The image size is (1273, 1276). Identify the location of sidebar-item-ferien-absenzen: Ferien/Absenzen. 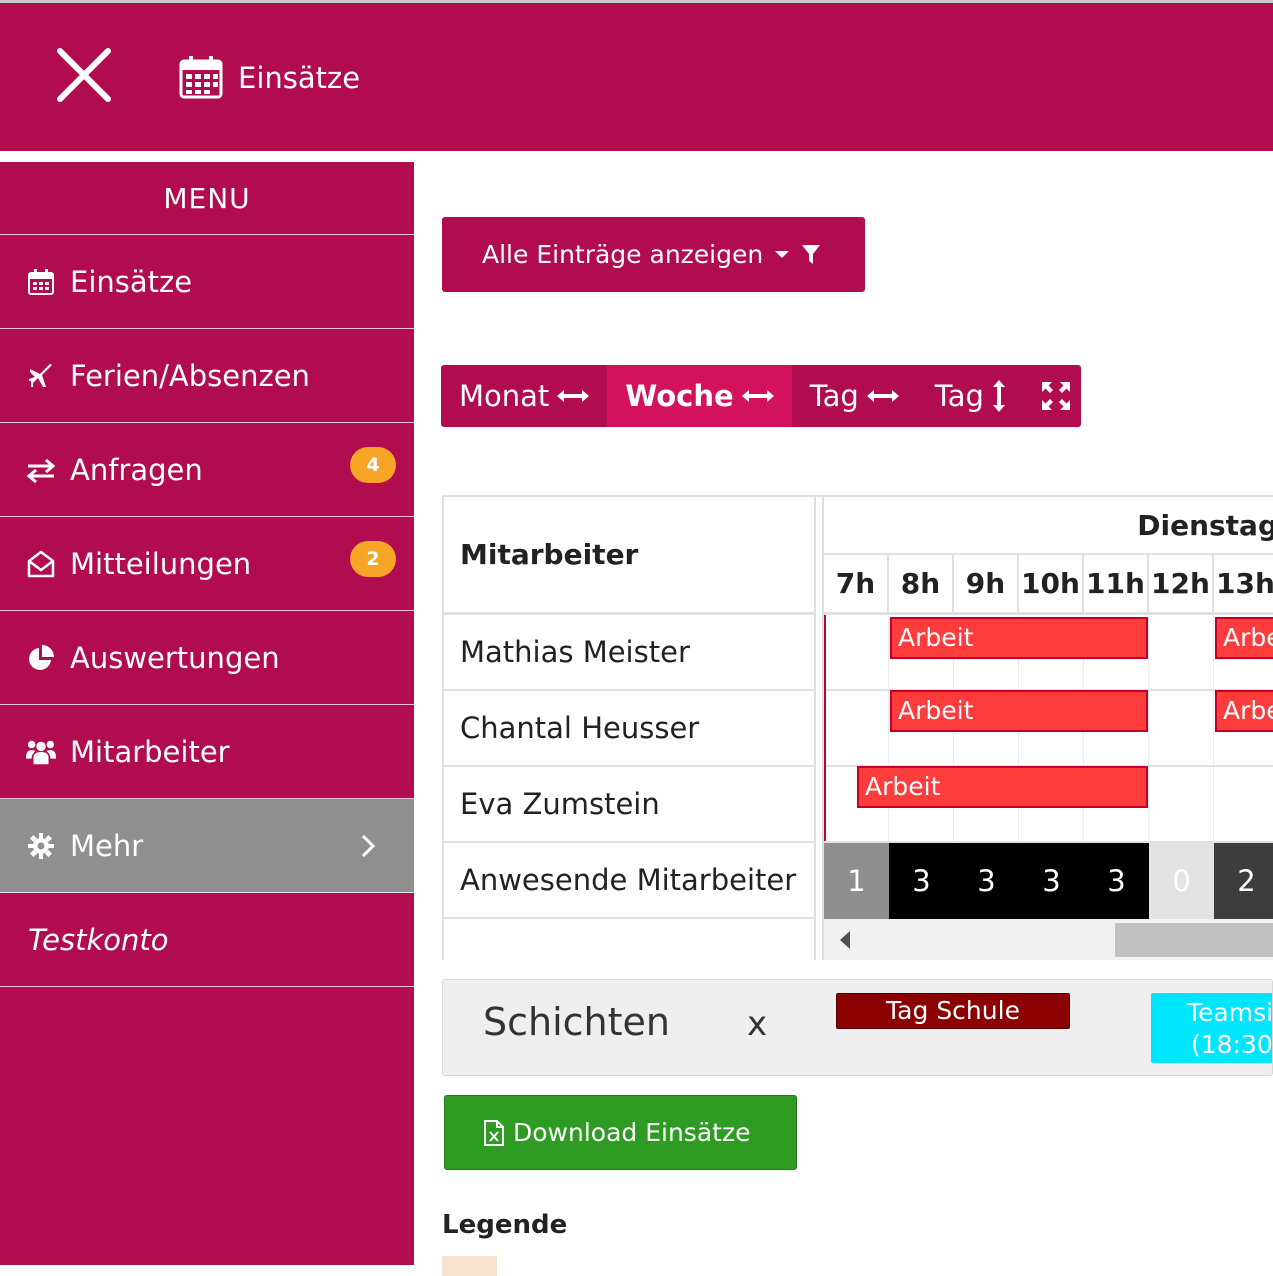
(207, 376).